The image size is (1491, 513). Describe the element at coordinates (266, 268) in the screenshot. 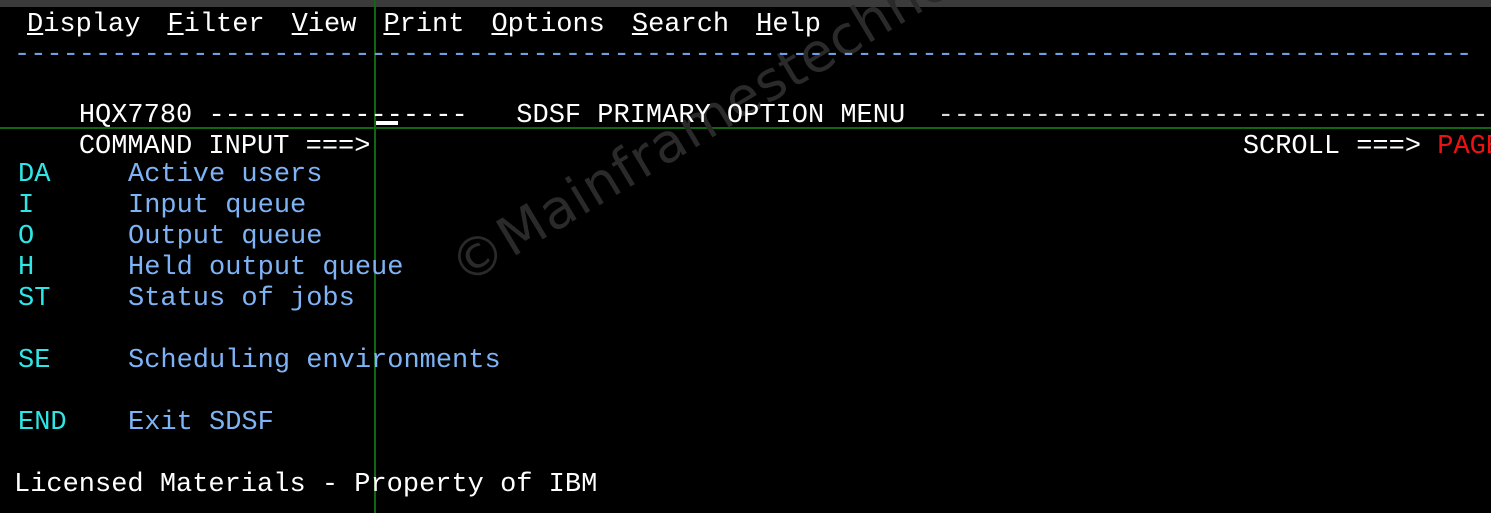

I see `option-desc-h: Held output queue` at that location.